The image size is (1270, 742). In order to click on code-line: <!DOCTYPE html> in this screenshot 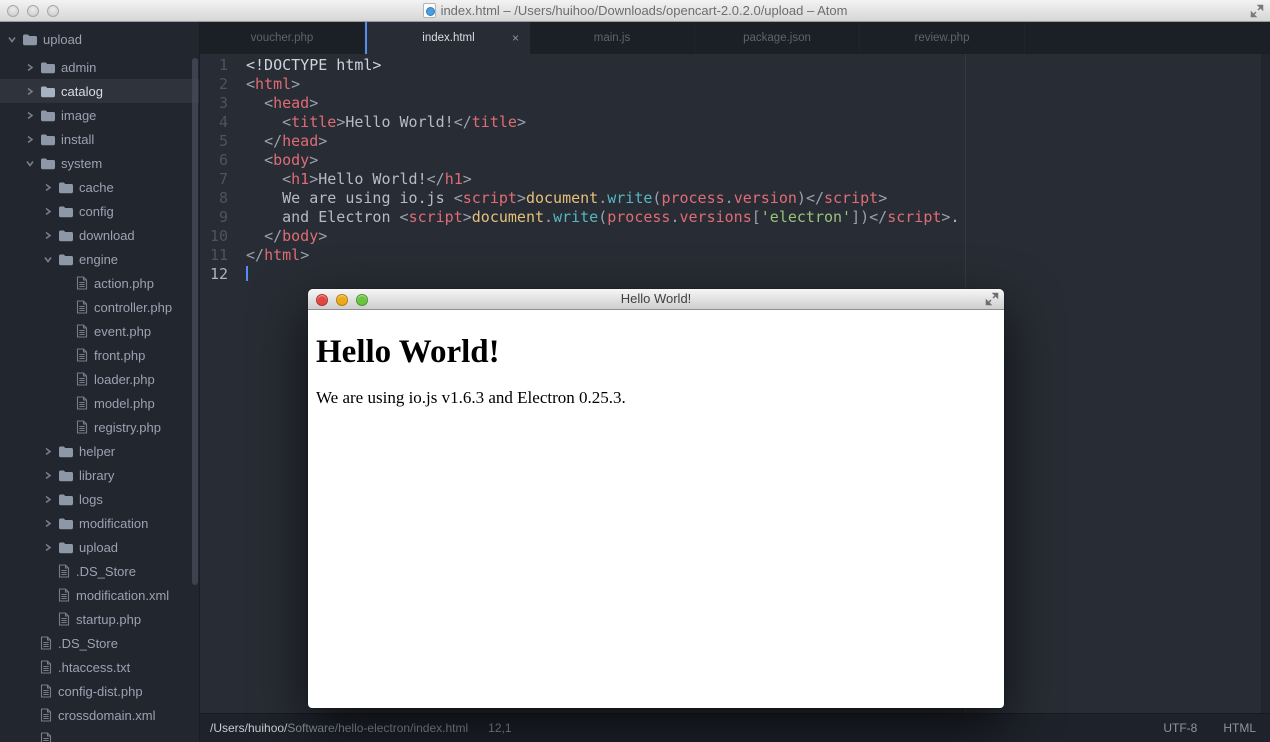, I will do `click(314, 65)`.